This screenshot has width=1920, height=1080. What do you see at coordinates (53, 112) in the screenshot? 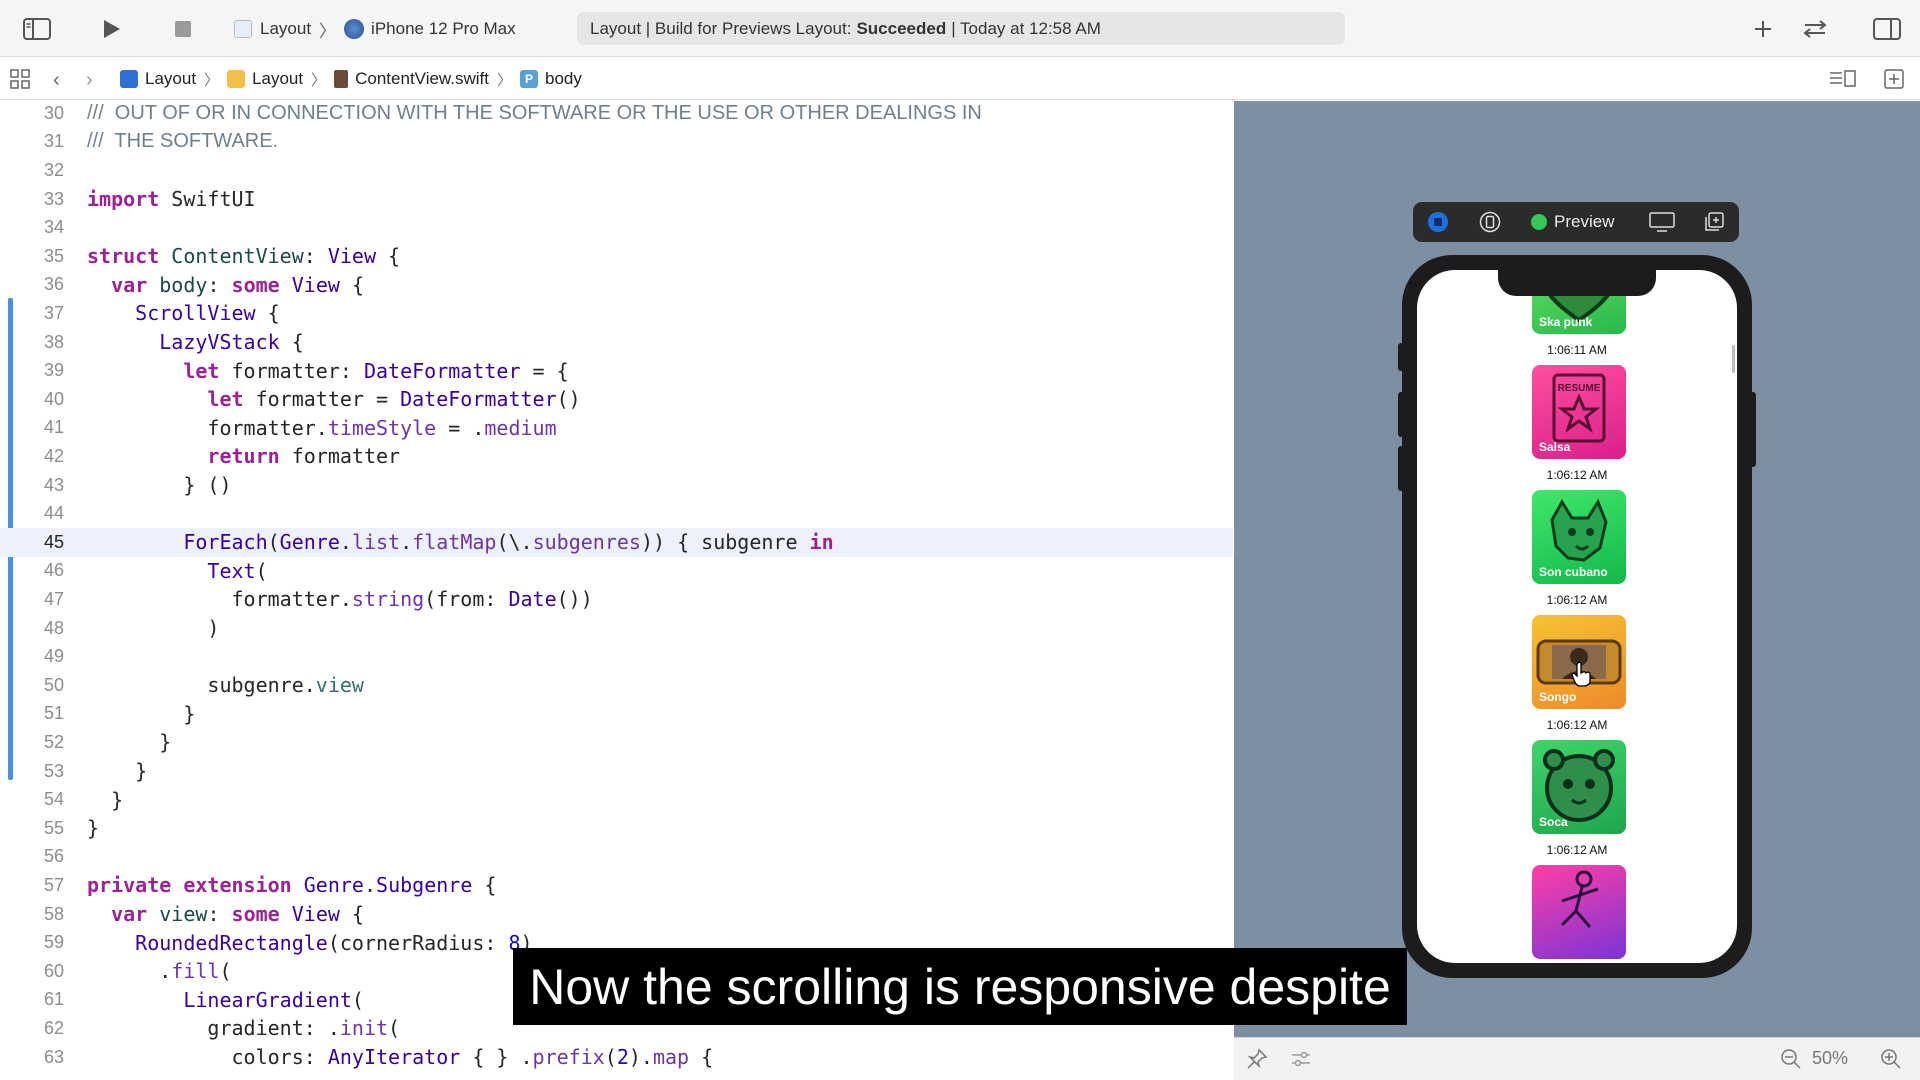
I see `line-number: 30` at bounding box center [53, 112].